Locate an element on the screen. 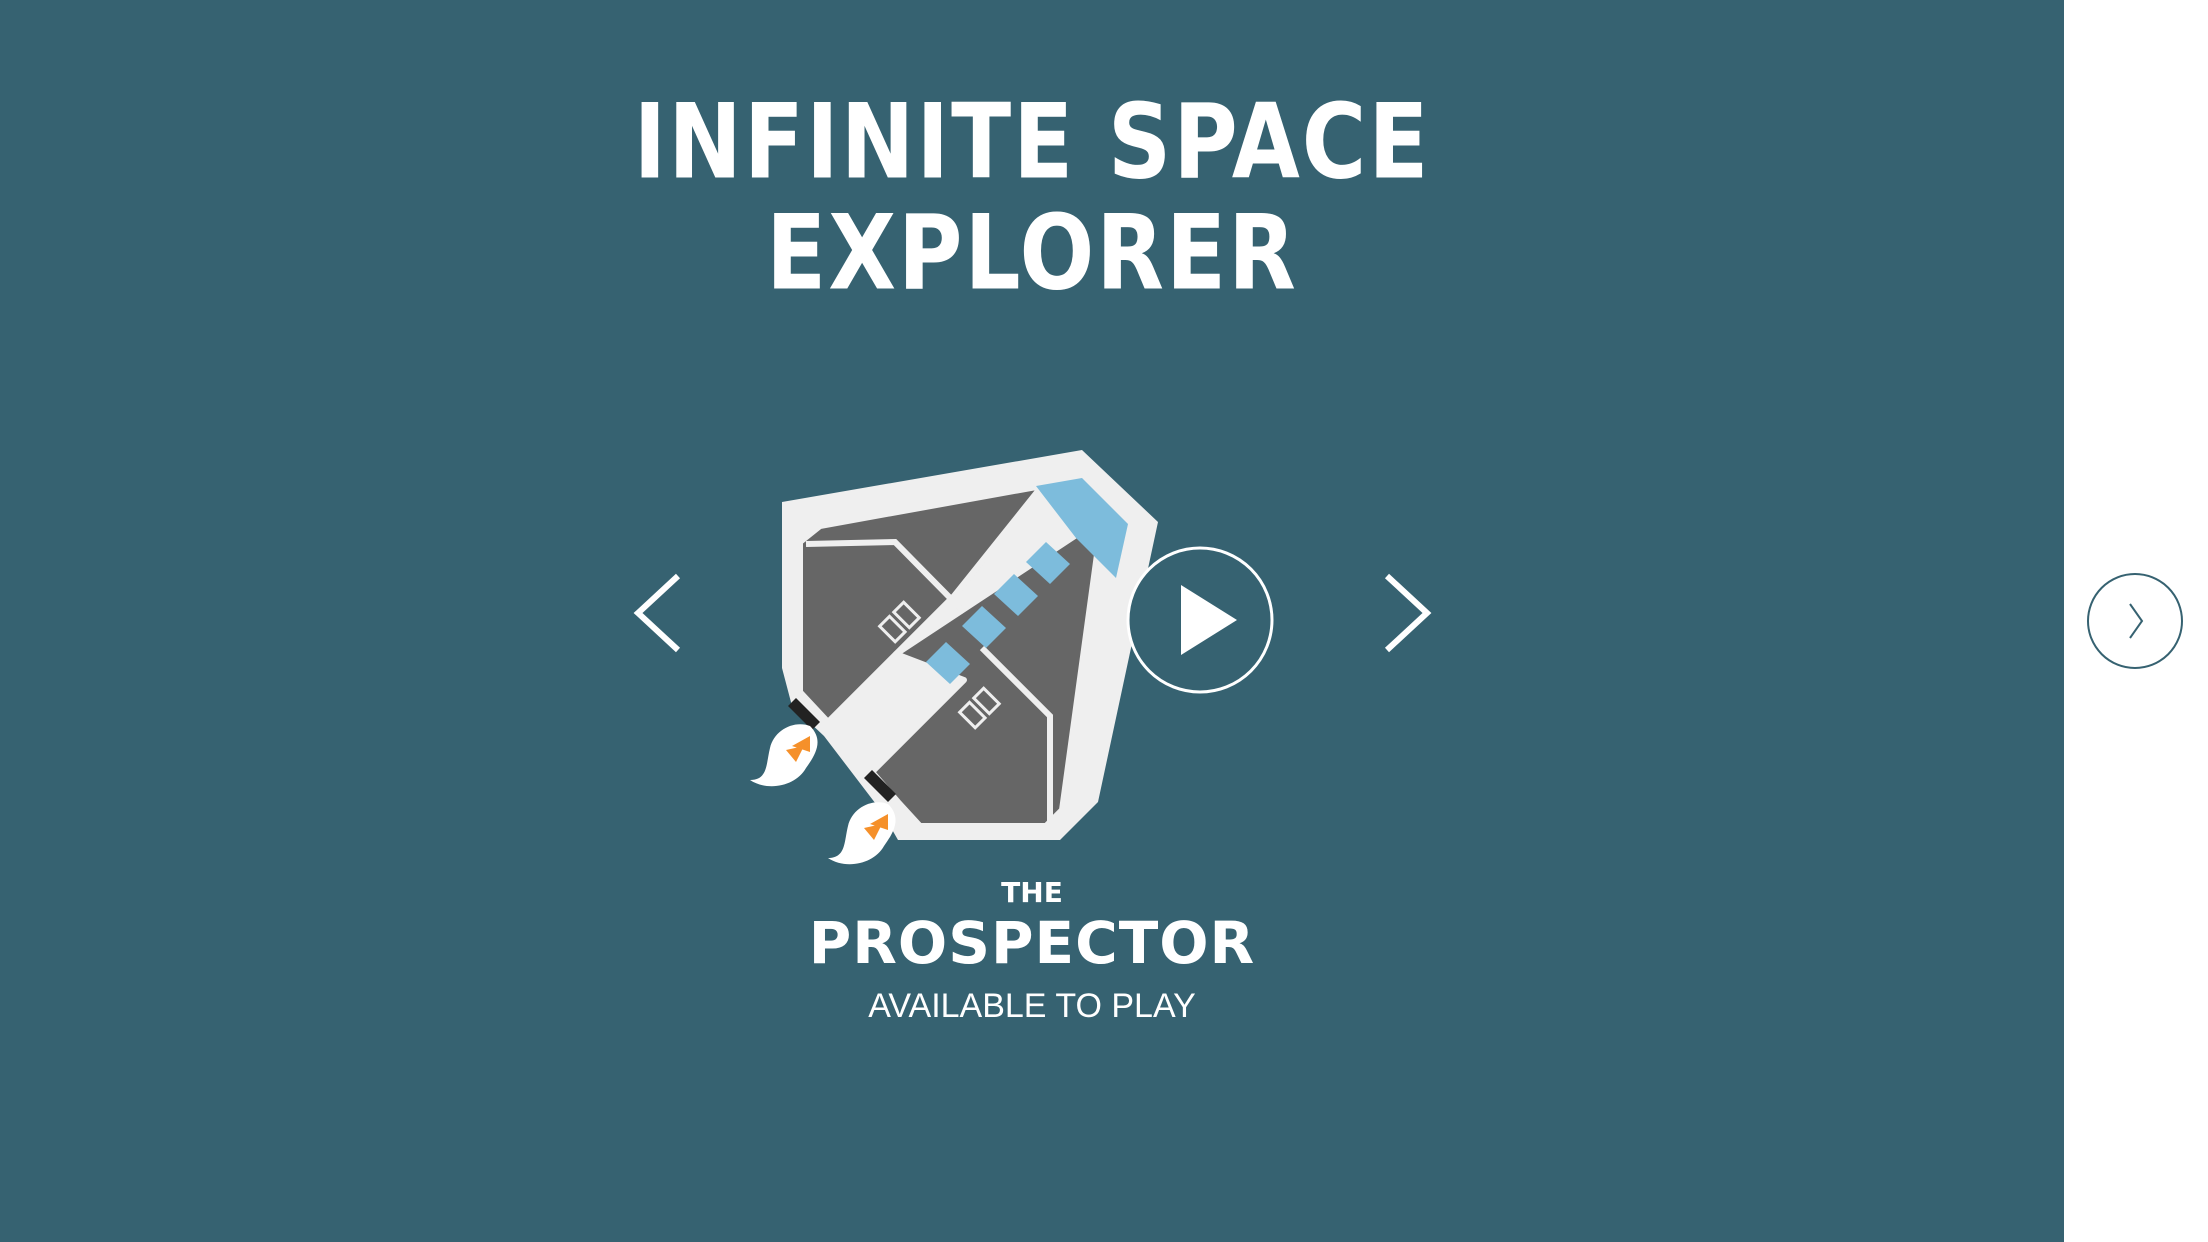  side-next-button is located at coordinates (2135, 621).